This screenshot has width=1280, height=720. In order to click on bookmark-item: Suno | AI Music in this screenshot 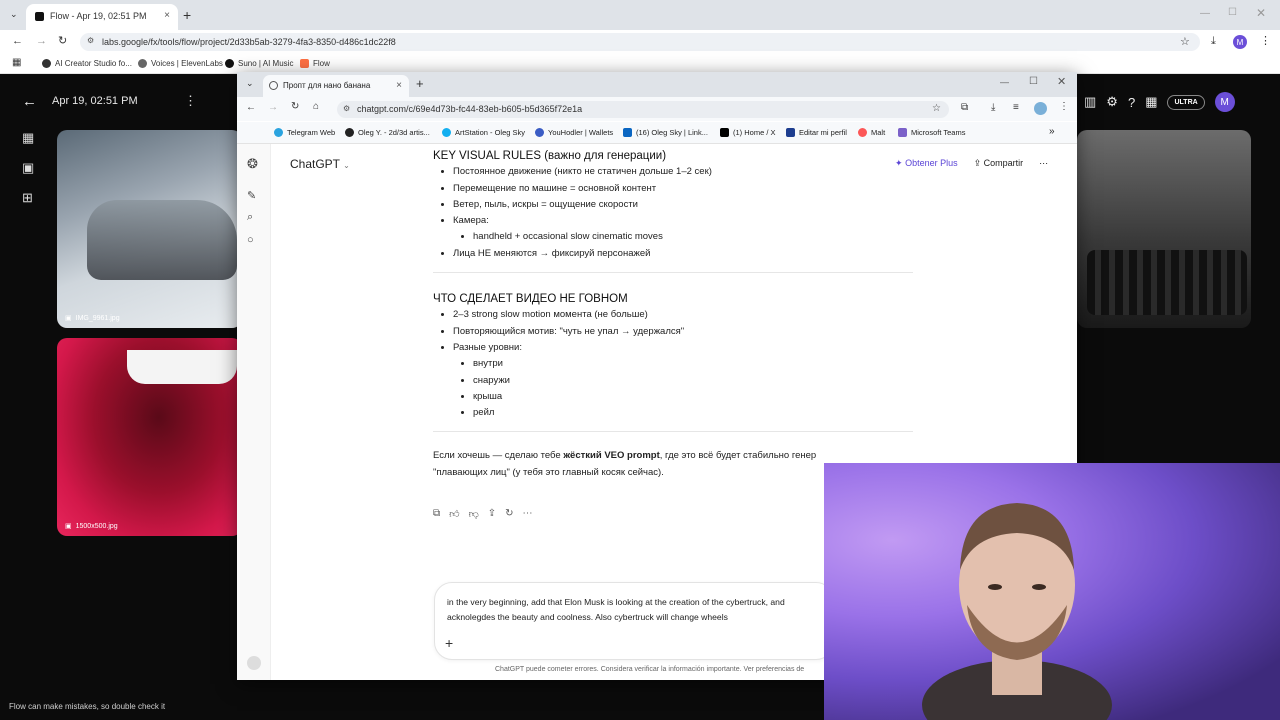, I will do `click(259, 63)`.